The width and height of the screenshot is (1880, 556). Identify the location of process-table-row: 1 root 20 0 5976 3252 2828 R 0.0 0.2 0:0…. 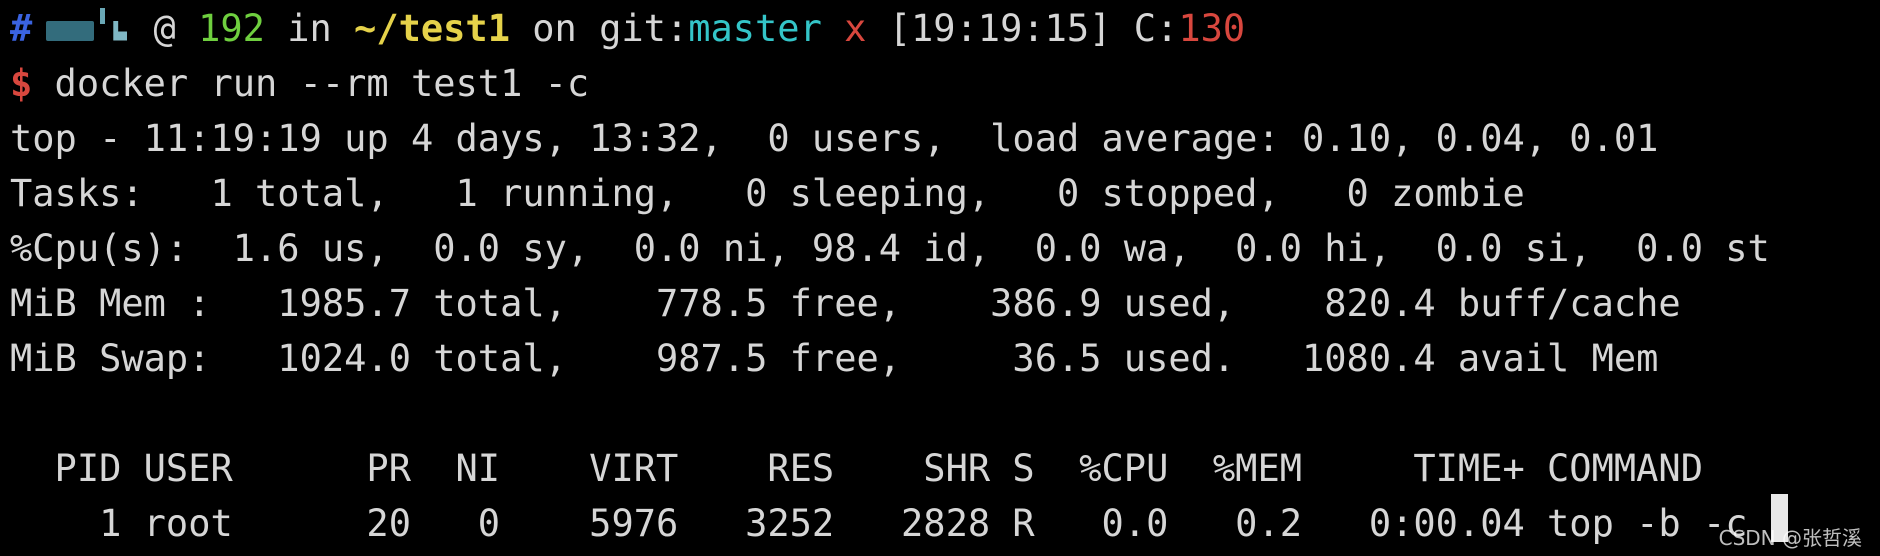
(879, 523).